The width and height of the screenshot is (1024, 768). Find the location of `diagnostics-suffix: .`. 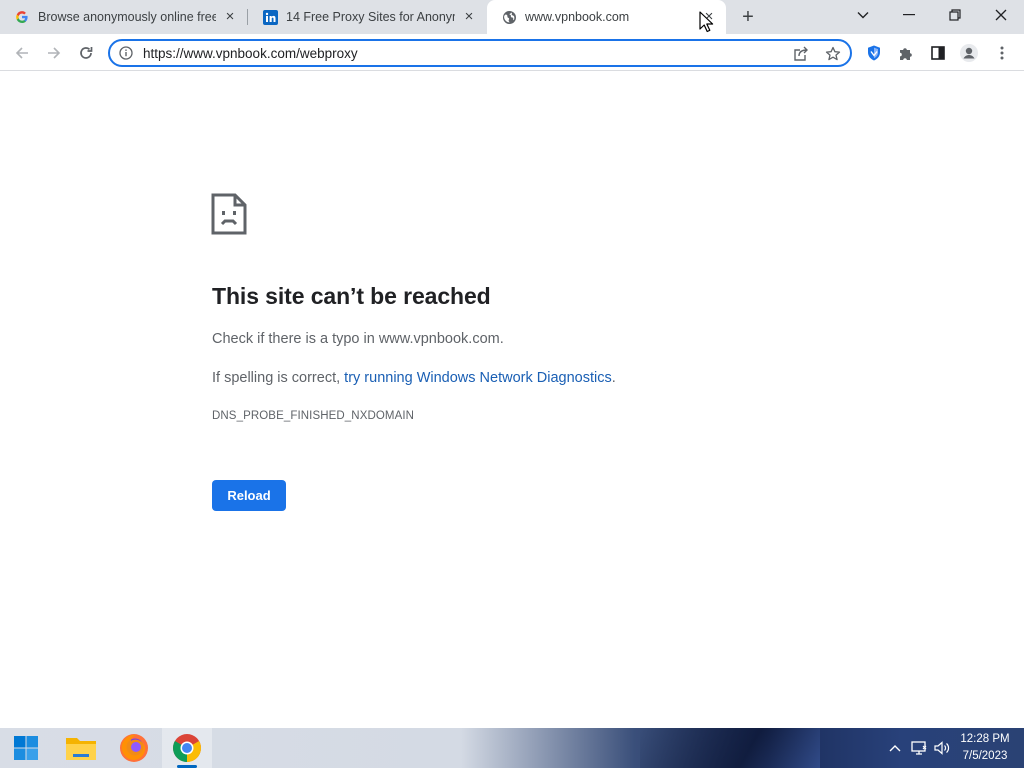

diagnostics-suffix: . is located at coordinates (613, 378).